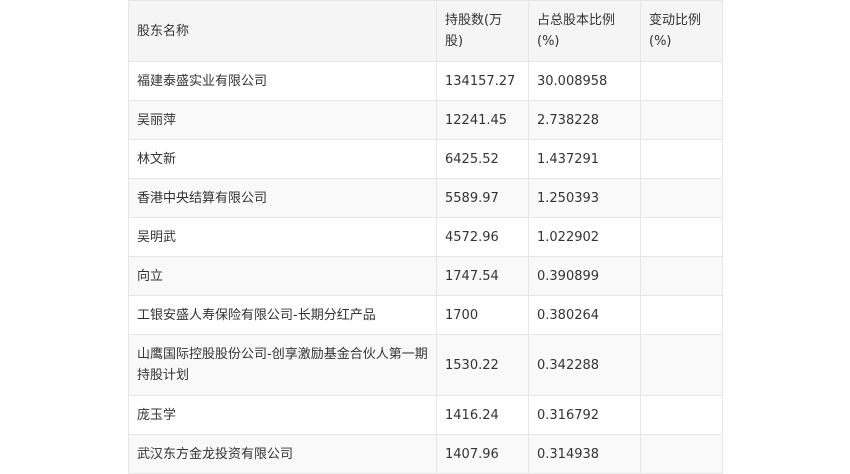 This screenshot has width=850, height=474. Describe the element at coordinates (482, 120) in the screenshot. I see `cell-shares-held: 12241.45` at that location.